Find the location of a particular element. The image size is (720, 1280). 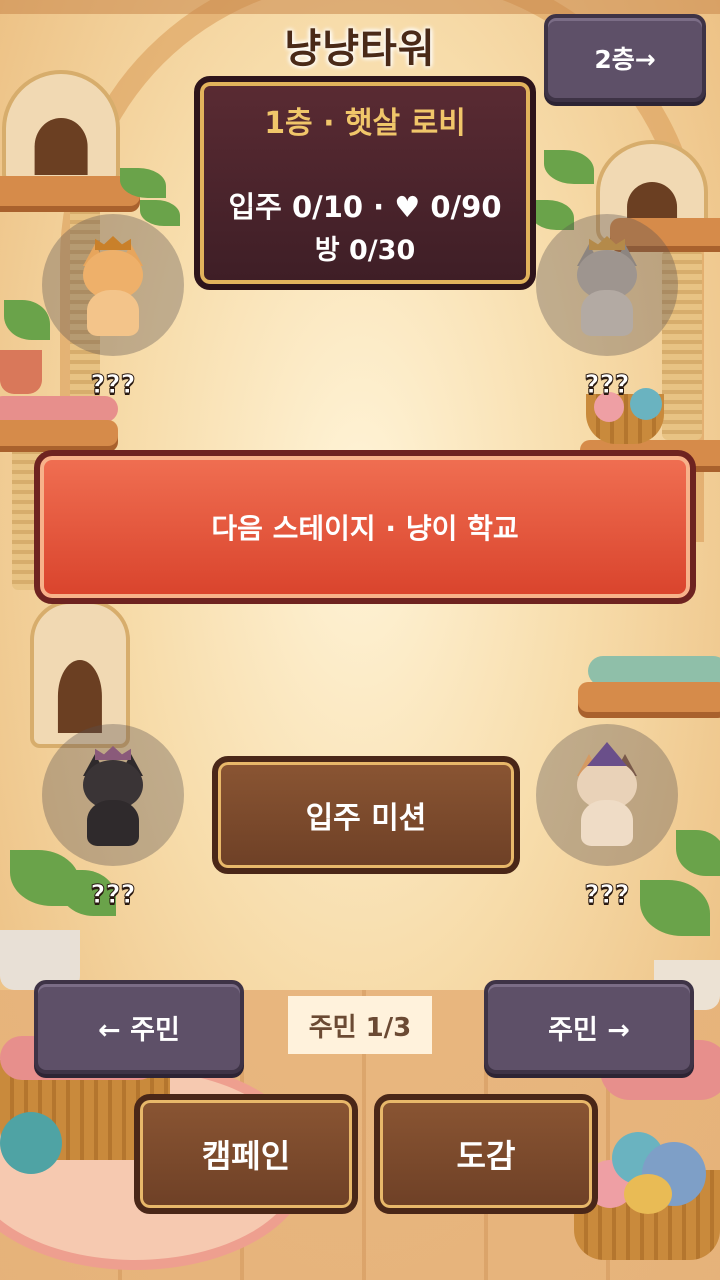

calico-cat-icon is located at coordinates (607, 794).